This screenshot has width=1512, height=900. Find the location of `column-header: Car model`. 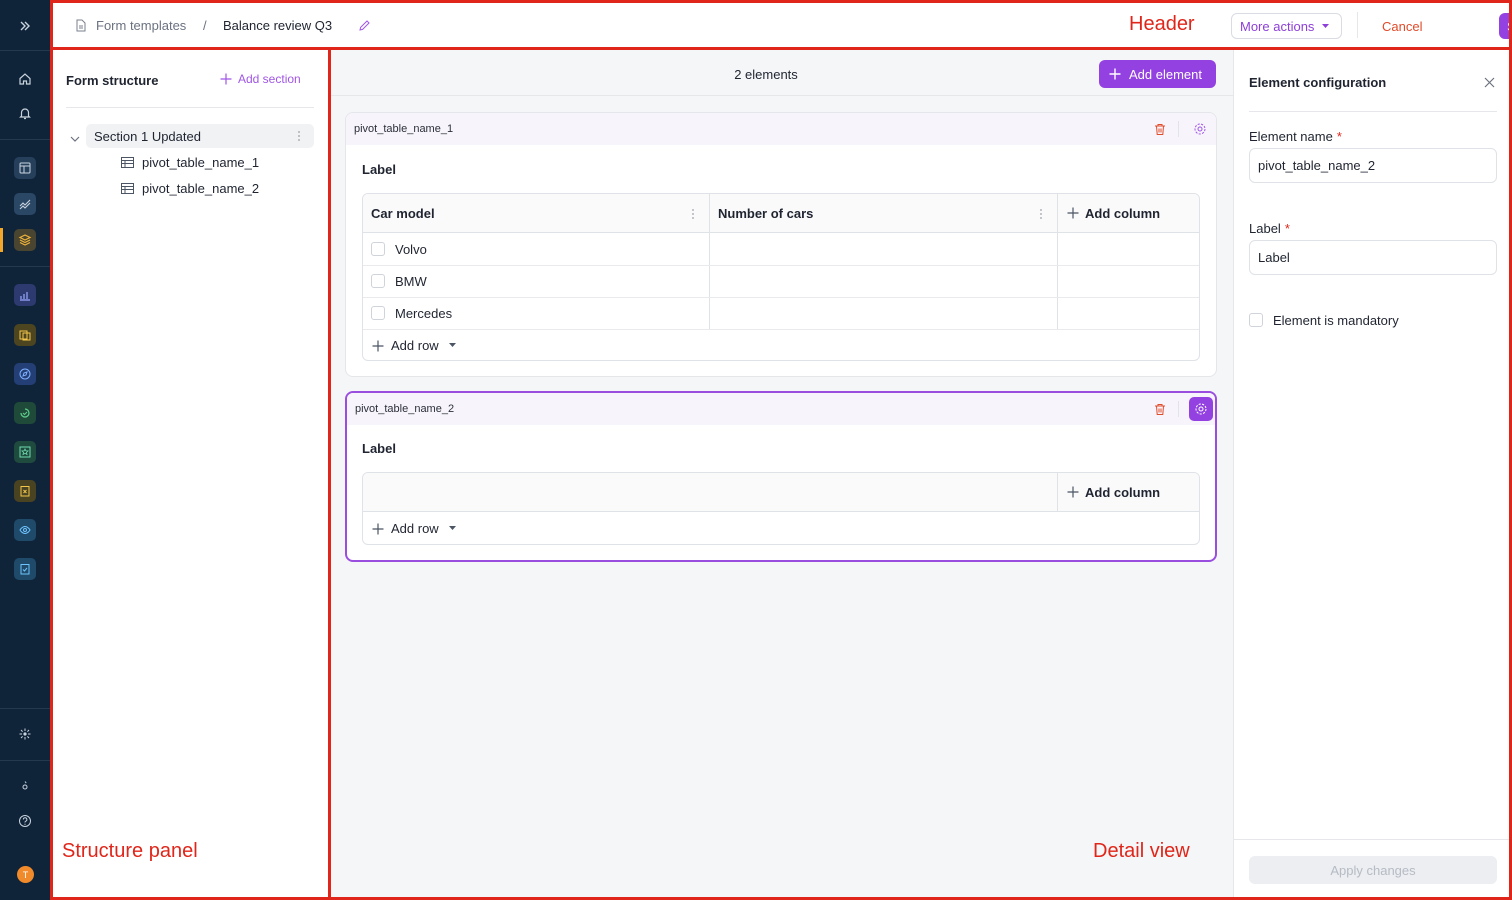

column-header: Car model is located at coordinates (536, 213).